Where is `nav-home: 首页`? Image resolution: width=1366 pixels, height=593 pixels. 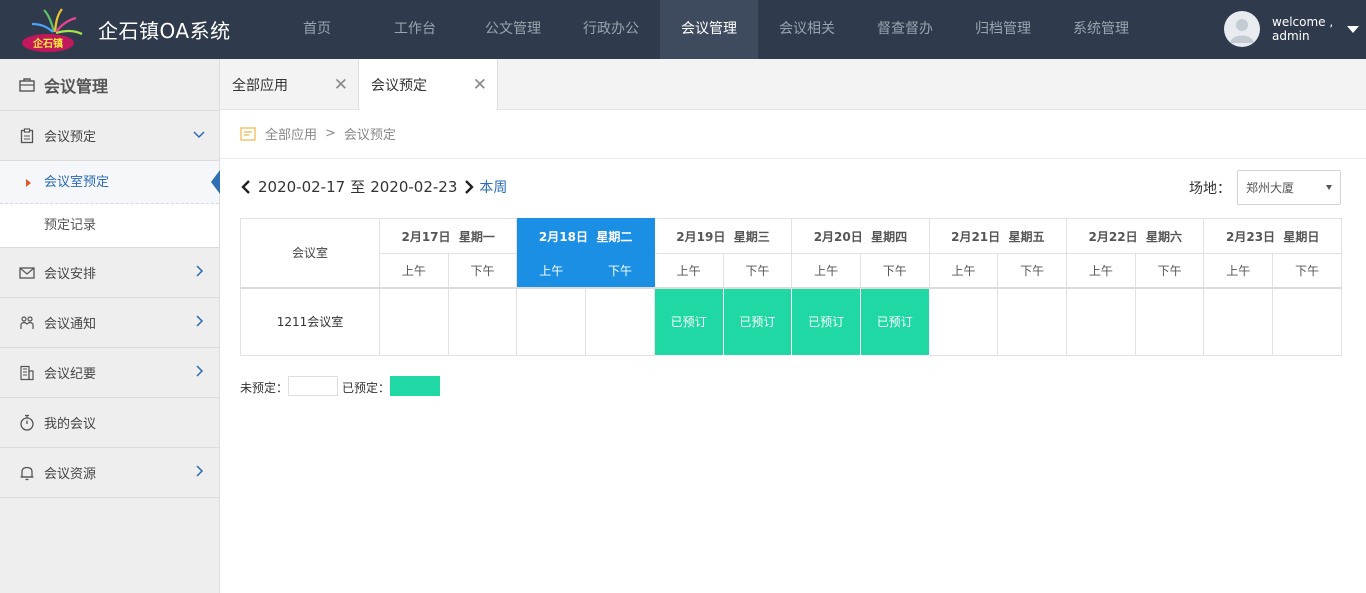
nav-home: 首页 is located at coordinates (317, 29).